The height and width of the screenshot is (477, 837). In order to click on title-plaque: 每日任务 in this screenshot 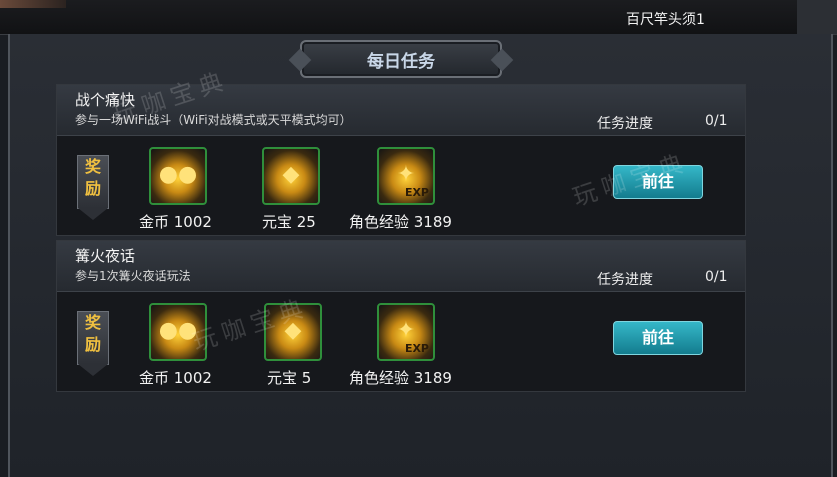, I will do `click(401, 59)`.